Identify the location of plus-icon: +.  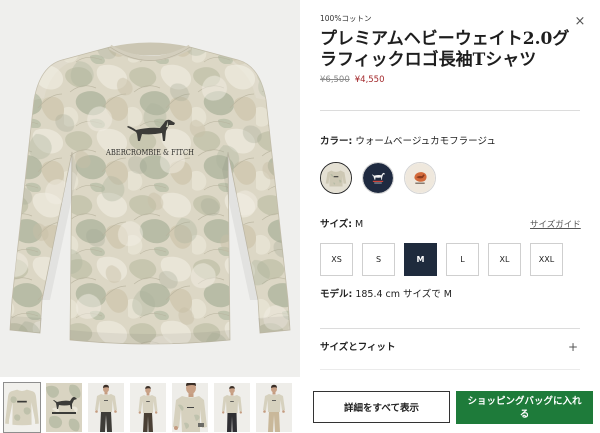
(572, 347).